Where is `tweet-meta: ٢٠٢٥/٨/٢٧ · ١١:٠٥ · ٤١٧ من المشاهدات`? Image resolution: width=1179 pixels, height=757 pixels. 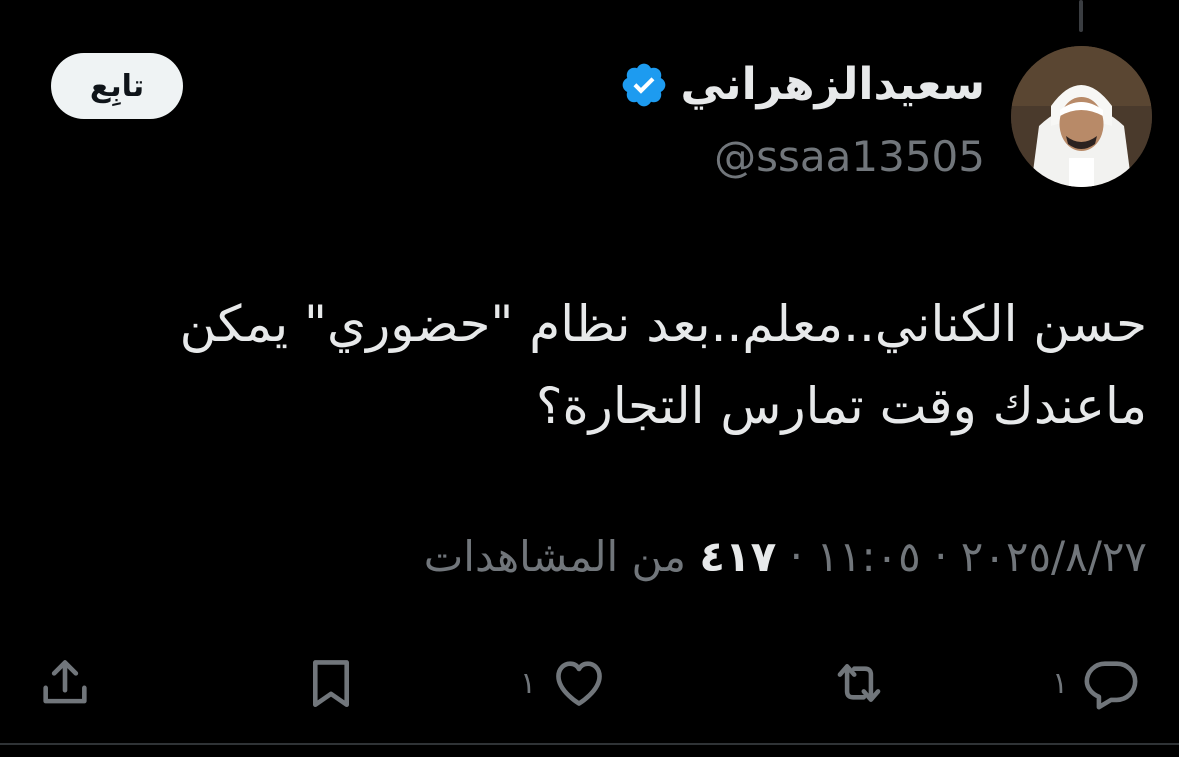 tweet-meta: ٢٠٢٥/٨/٢٧ · ١١:٠٥ · ٤١٧ من المشاهدات is located at coordinates (587, 556).